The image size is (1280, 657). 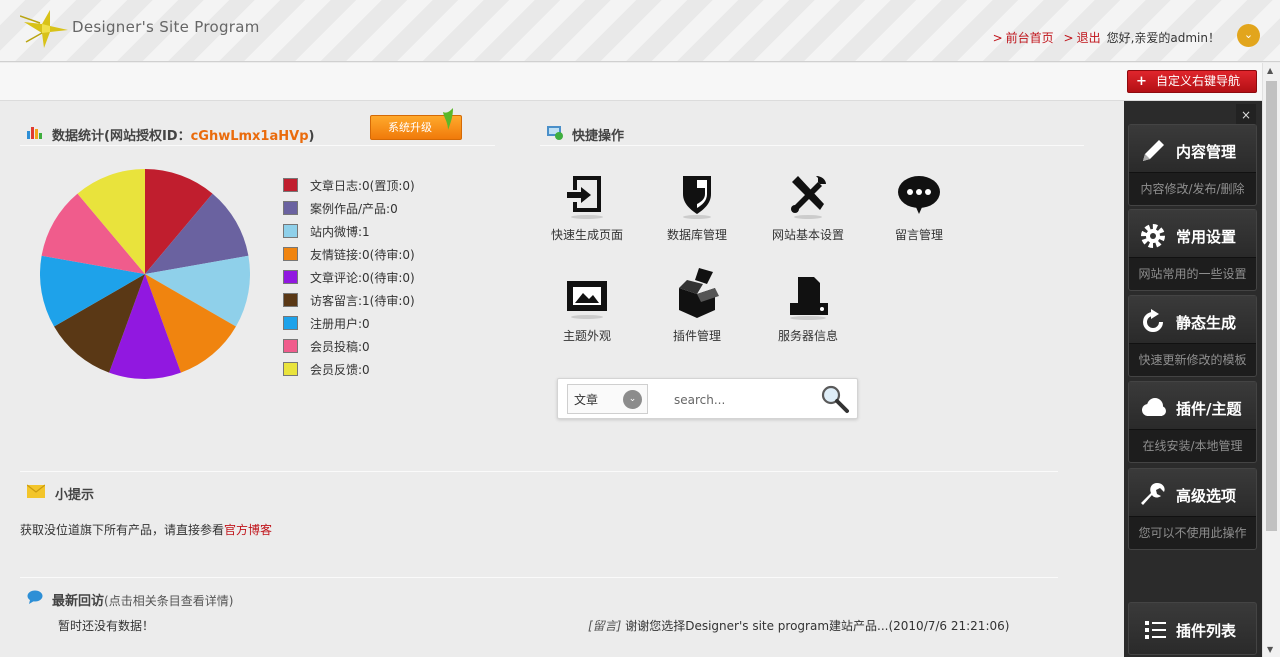 I want to click on scroll-thumb, so click(x=1271, y=306).